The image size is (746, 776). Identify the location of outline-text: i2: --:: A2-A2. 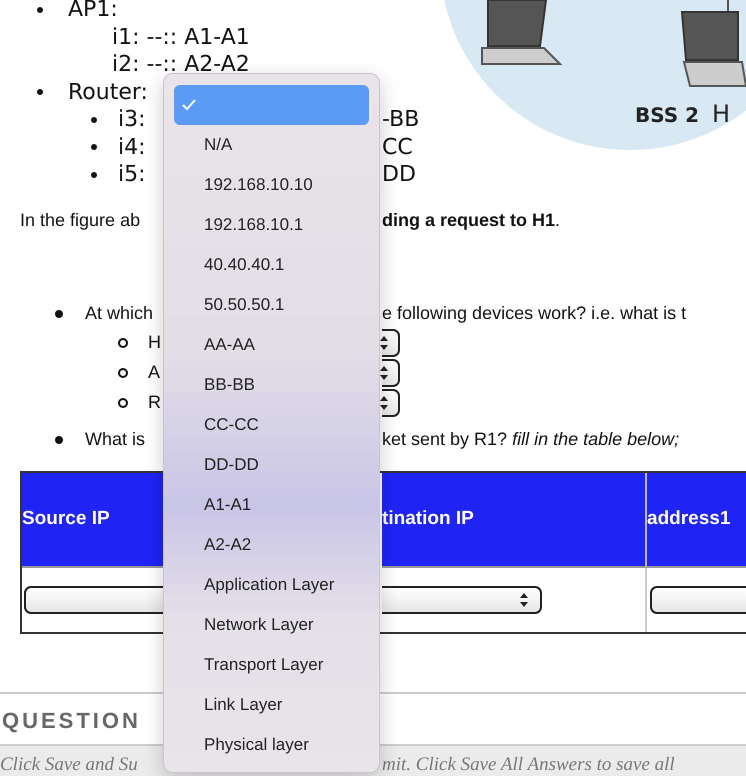
(181, 64).